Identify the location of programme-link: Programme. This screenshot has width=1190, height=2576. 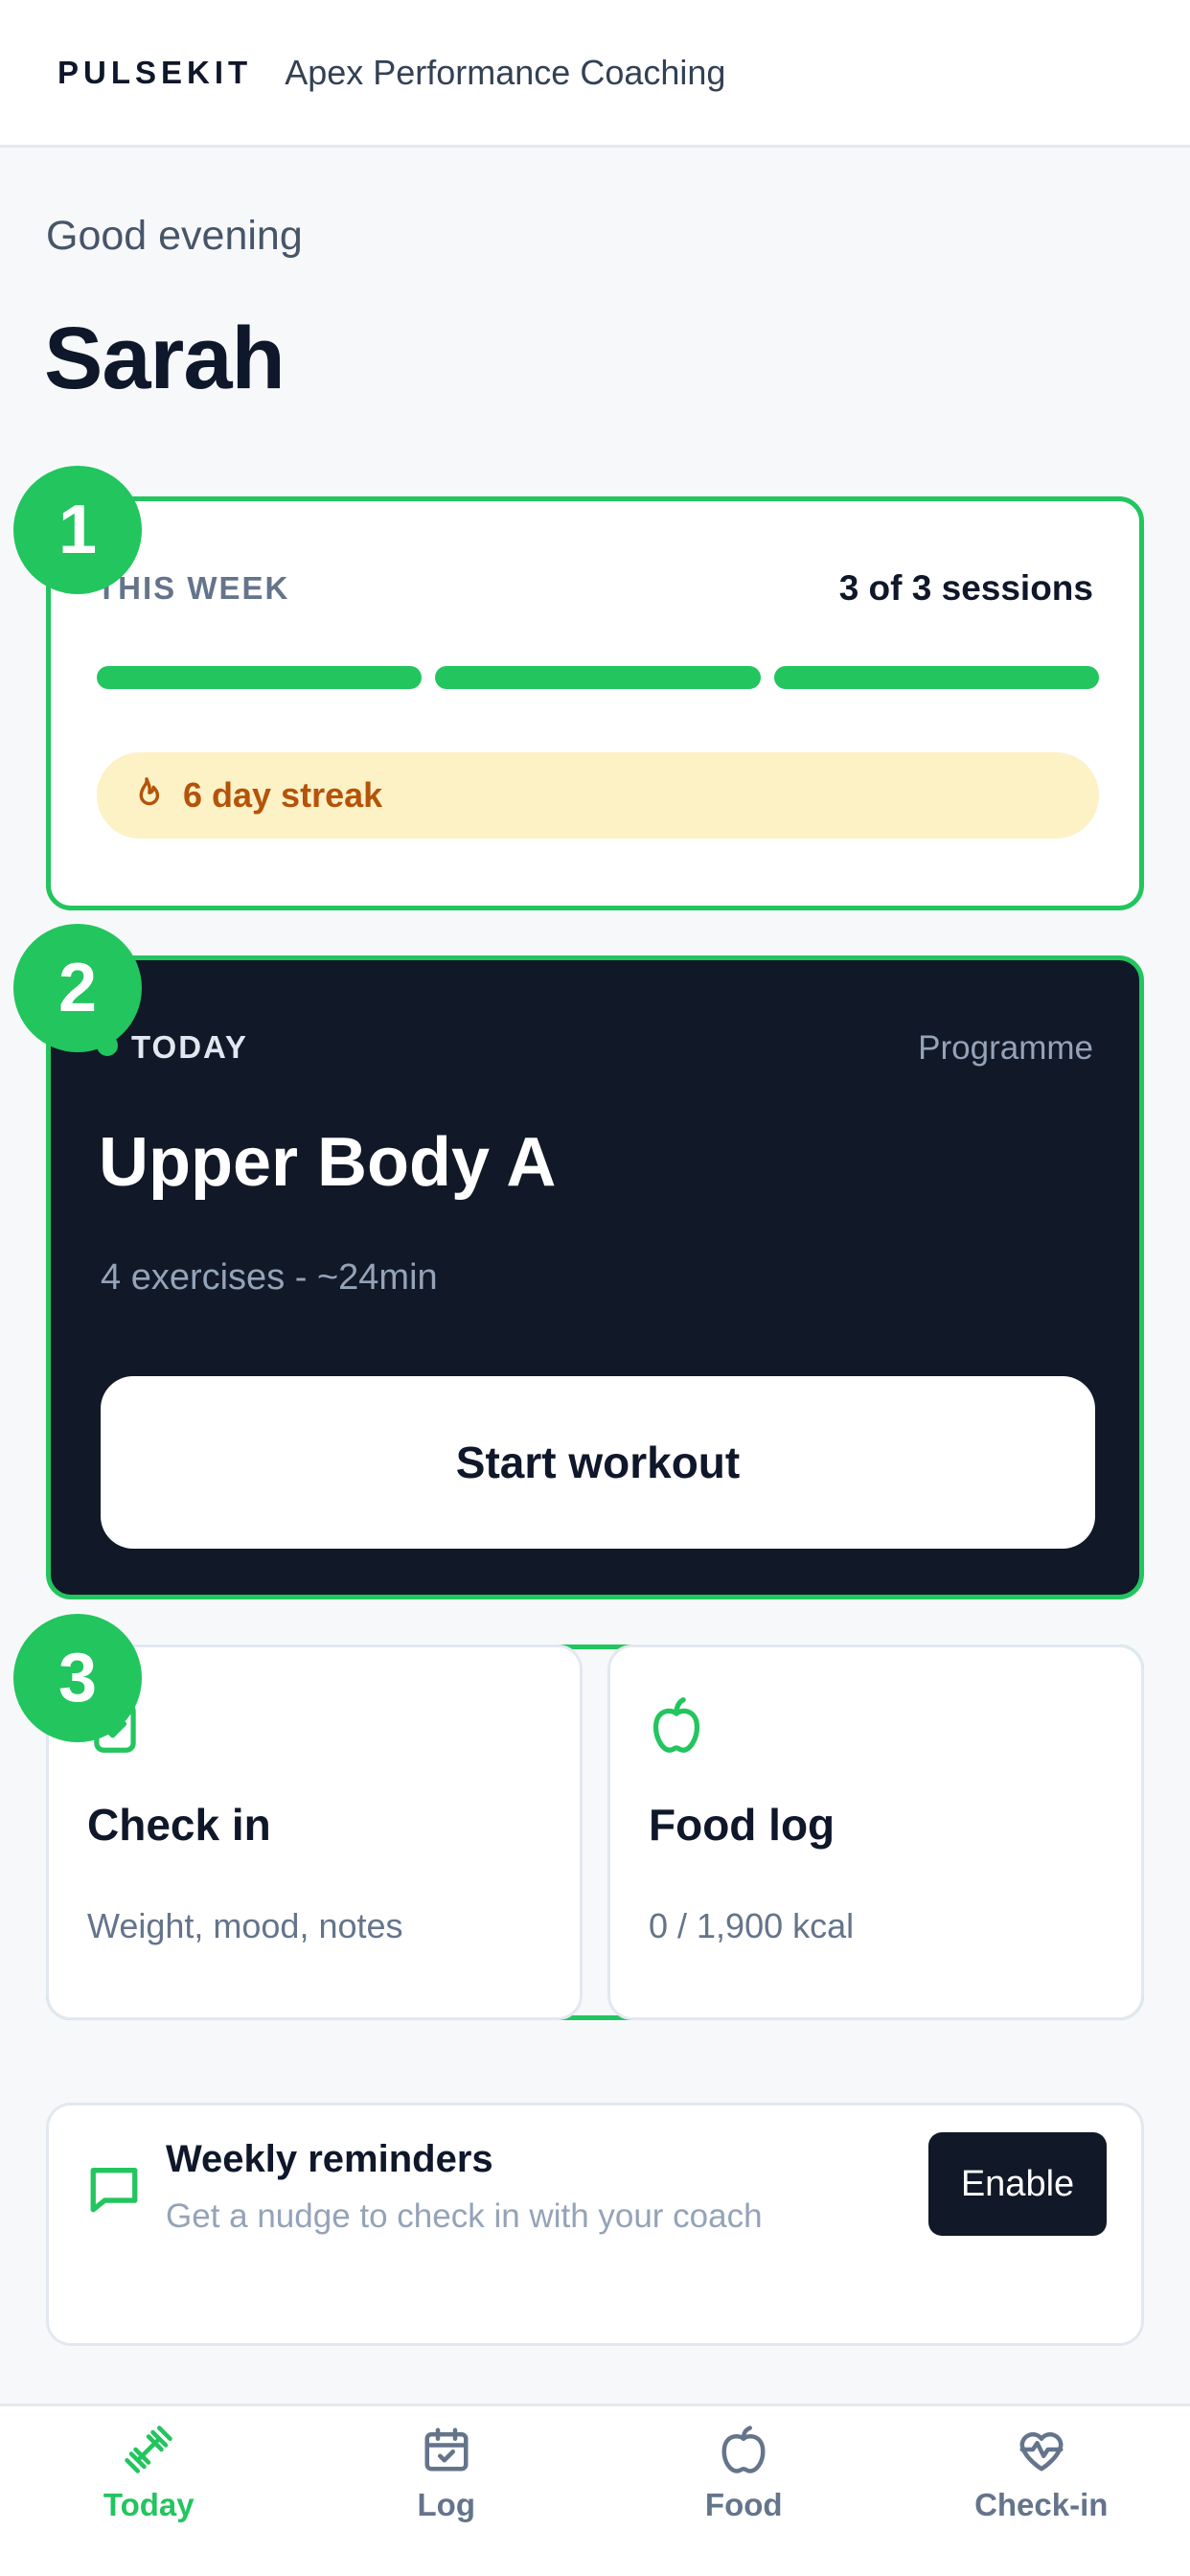
(1006, 1048).